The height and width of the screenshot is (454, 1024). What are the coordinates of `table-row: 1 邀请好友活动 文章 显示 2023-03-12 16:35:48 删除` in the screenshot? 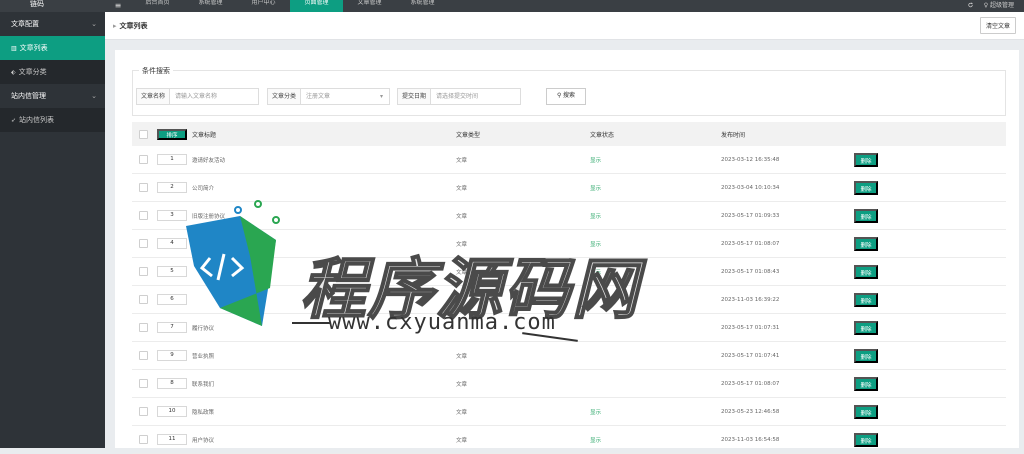 It's located at (569, 160).